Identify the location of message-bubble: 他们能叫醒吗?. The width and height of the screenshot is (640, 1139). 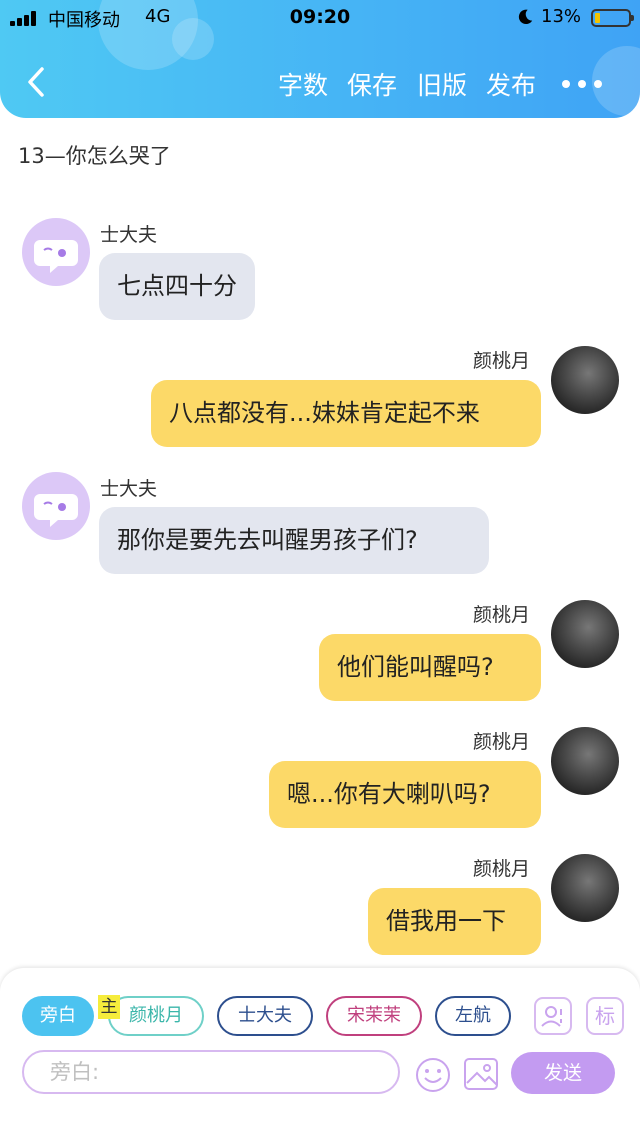
(430, 667).